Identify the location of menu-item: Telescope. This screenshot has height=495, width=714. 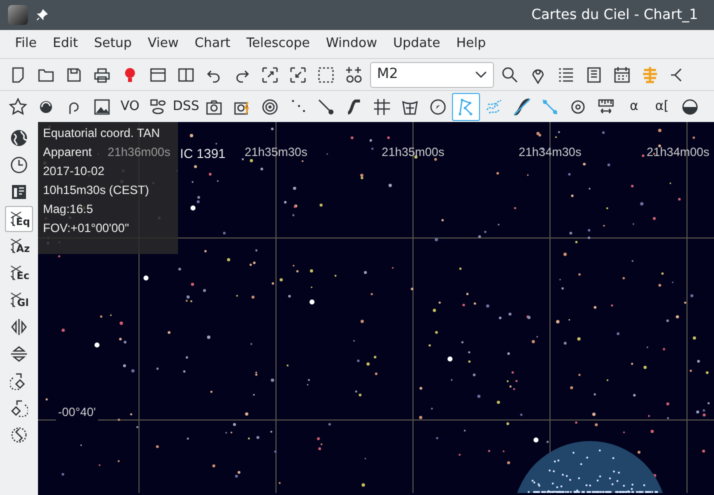
(278, 44).